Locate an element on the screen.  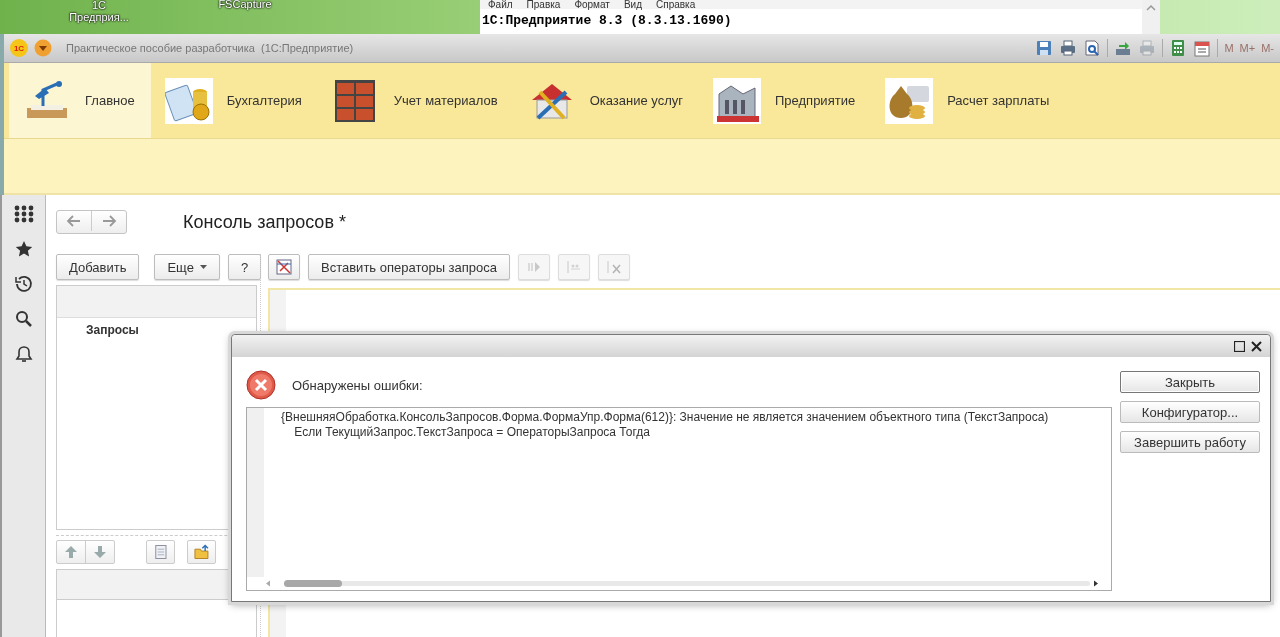
section-tab: Предприятие is located at coordinates (785, 100).